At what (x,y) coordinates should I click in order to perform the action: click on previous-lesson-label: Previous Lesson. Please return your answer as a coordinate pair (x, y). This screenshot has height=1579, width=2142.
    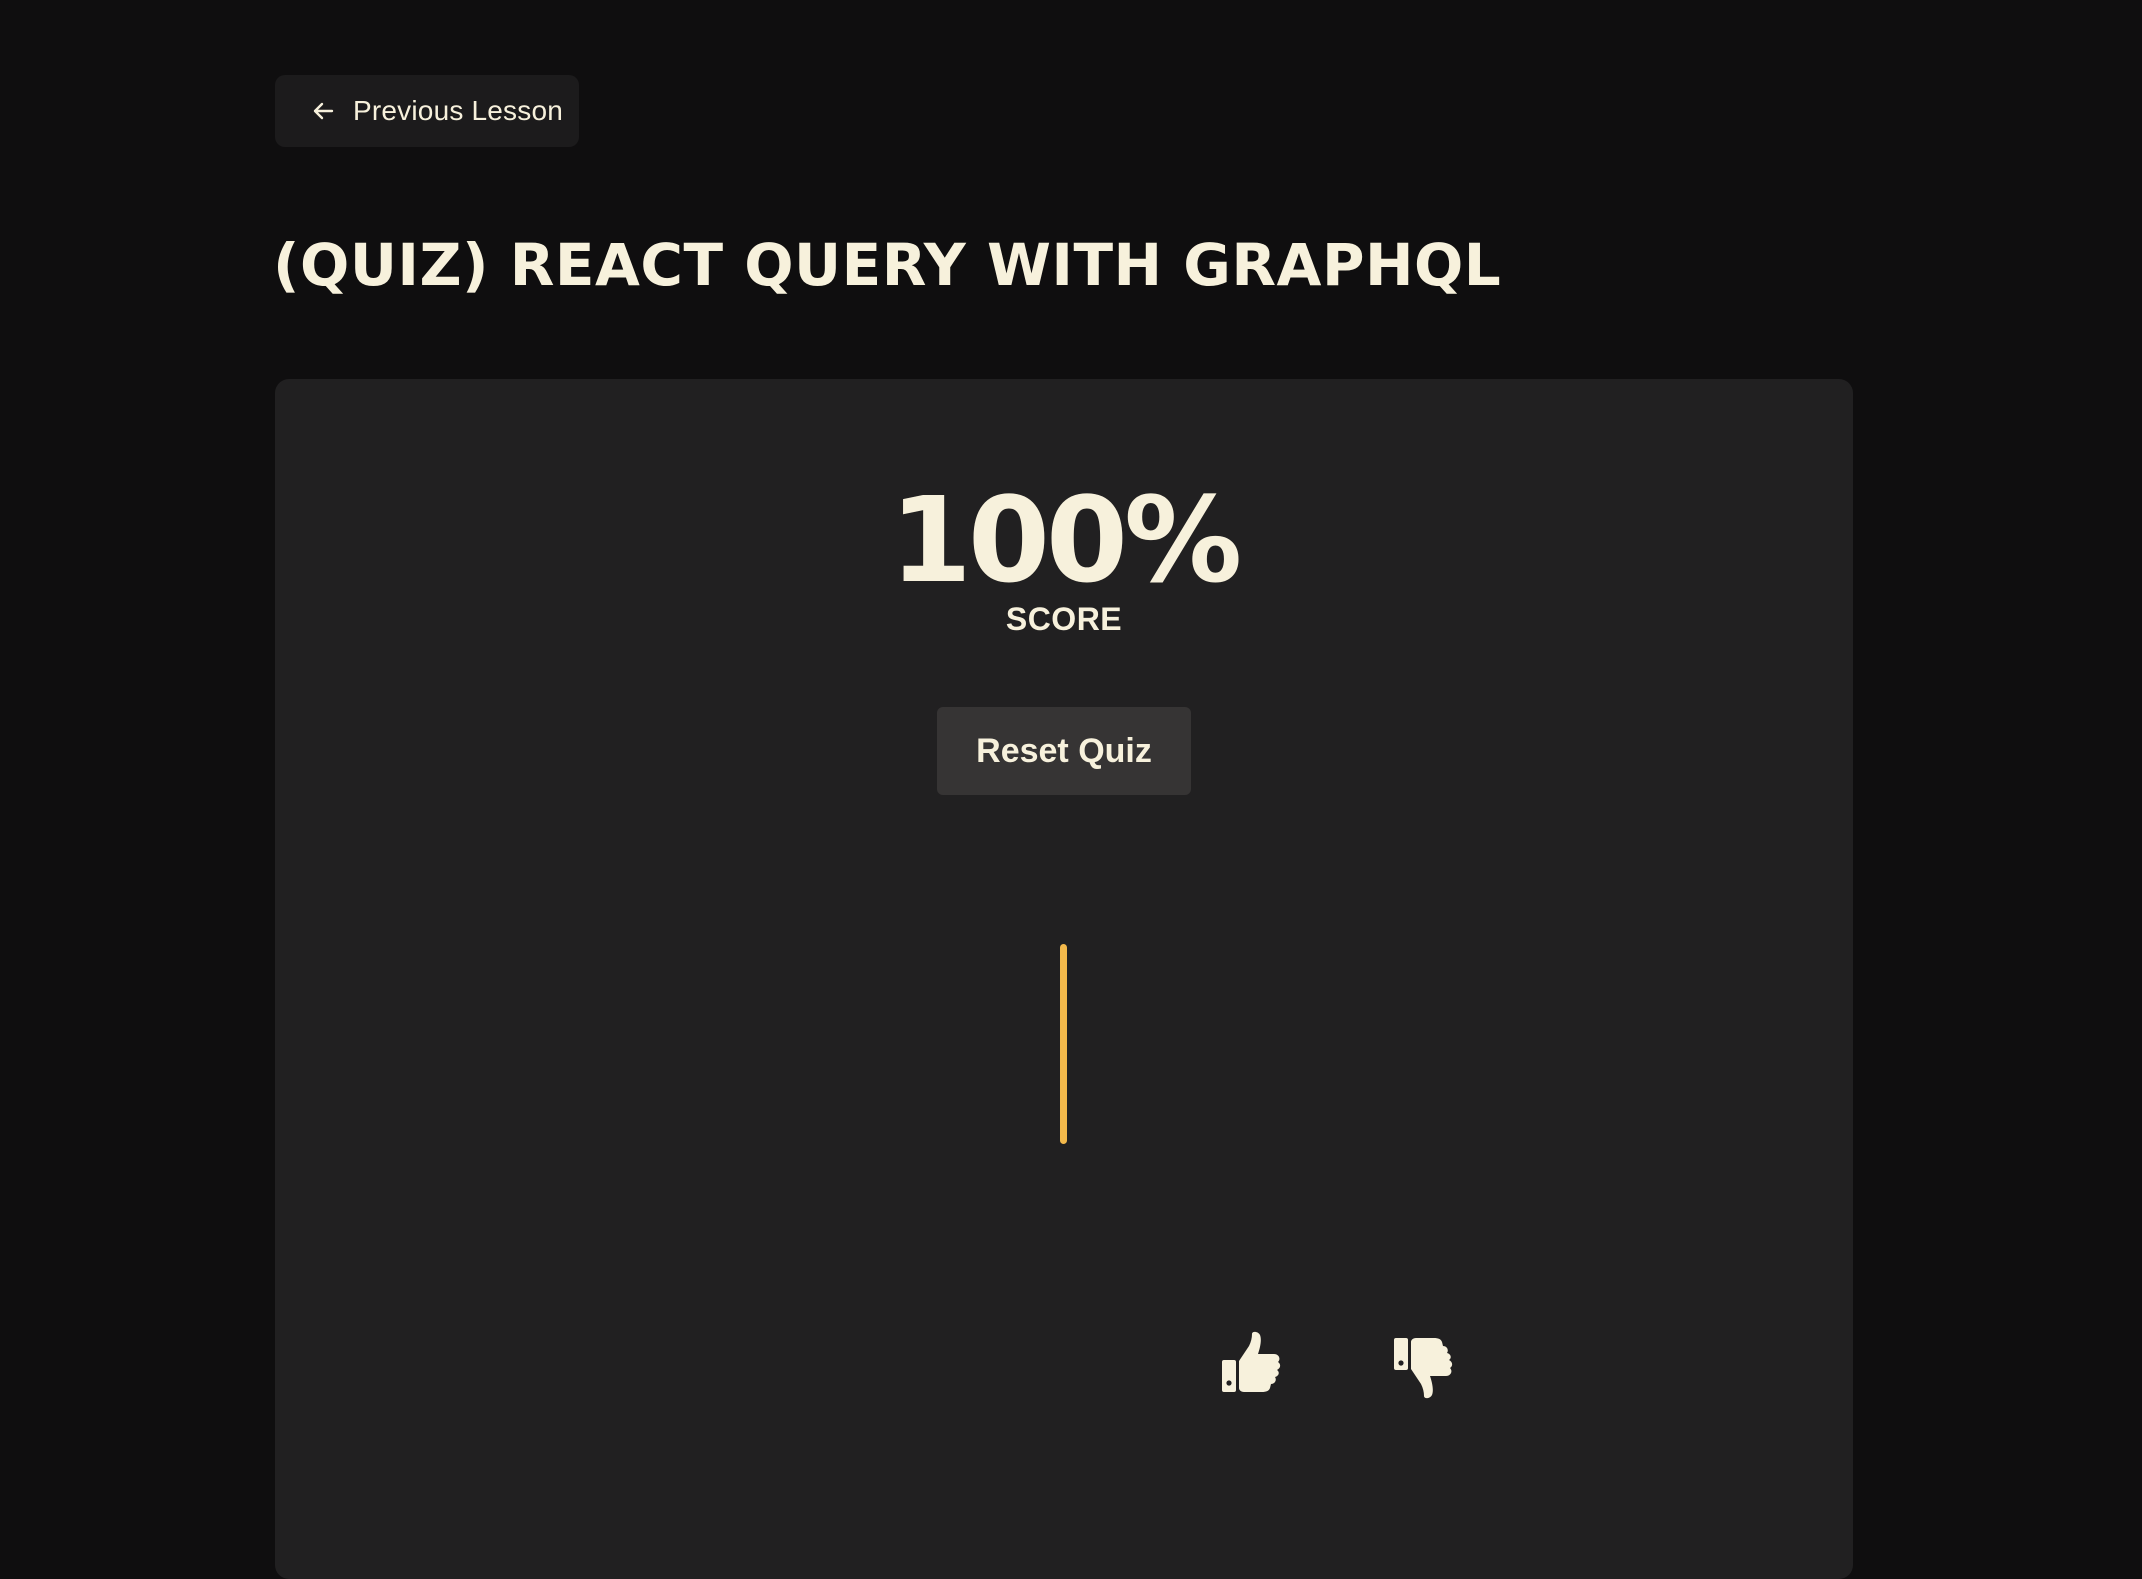
    Looking at the image, I should click on (458, 110).